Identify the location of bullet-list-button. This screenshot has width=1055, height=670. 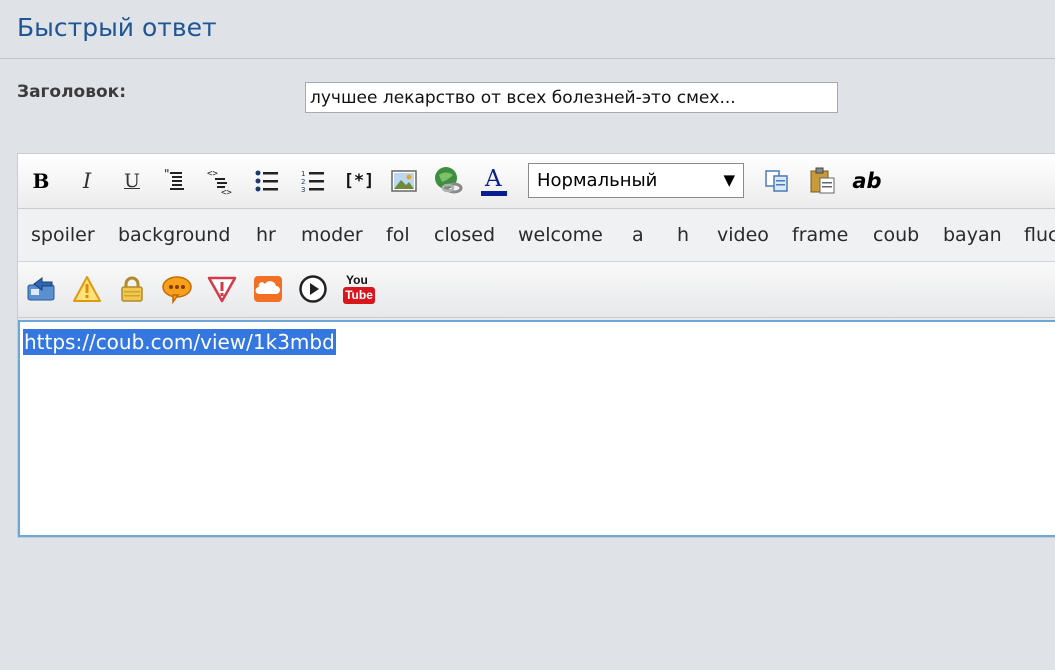
(267, 181).